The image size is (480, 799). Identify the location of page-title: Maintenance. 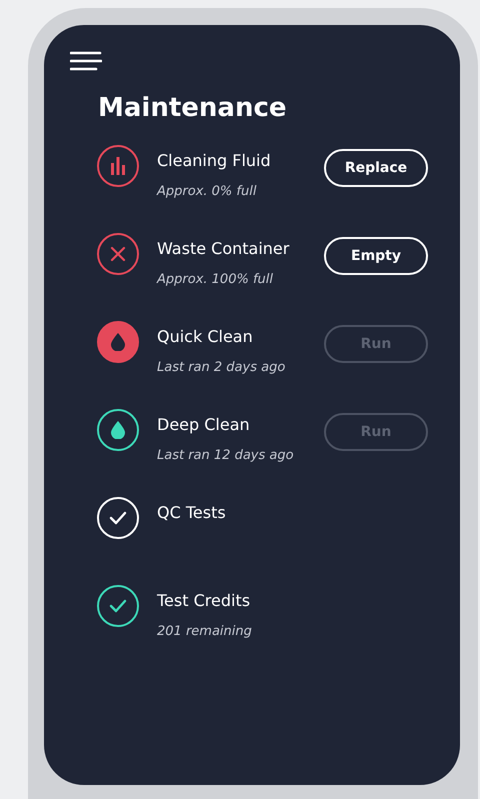
(193, 108).